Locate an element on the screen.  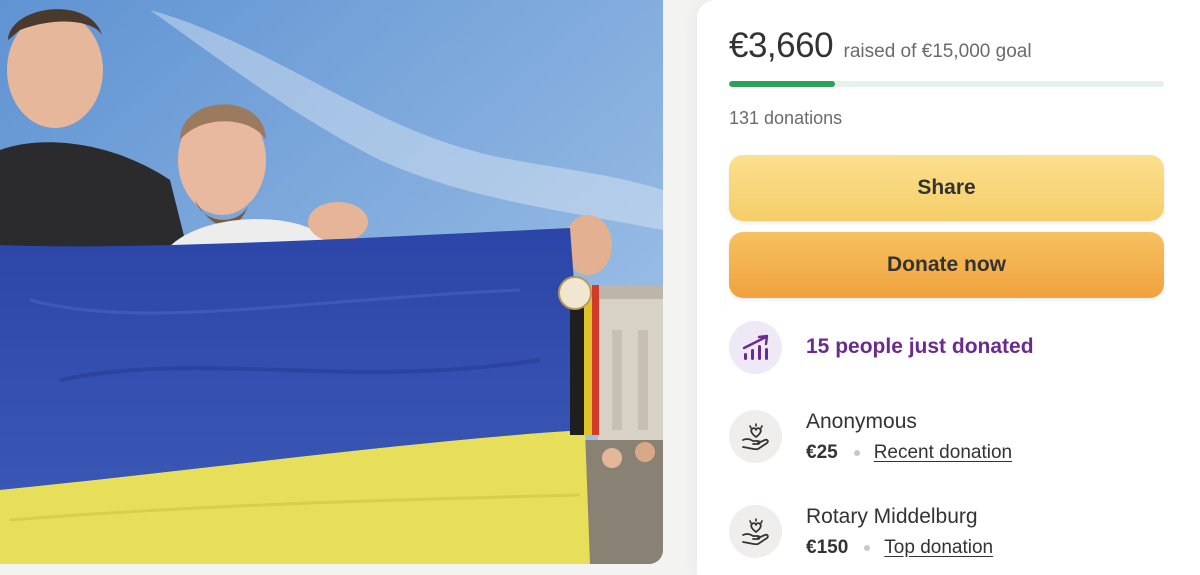
donation-amount: €25 is located at coordinates (822, 452).